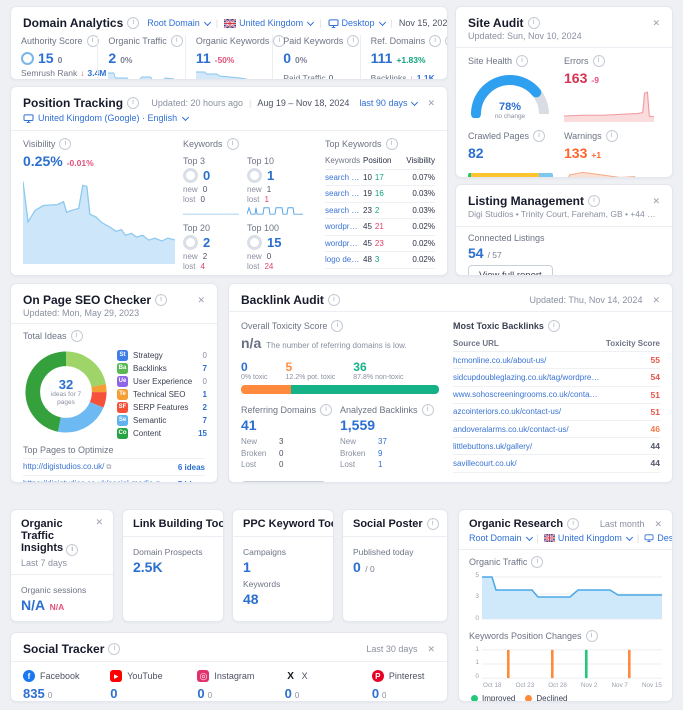 This screenshot has height=710, width=683. What do you see at coordinates (380, 178) in the screenshot?
I see `table-row: search engine optimi...10170.07%` at bounding box center [380, 178].